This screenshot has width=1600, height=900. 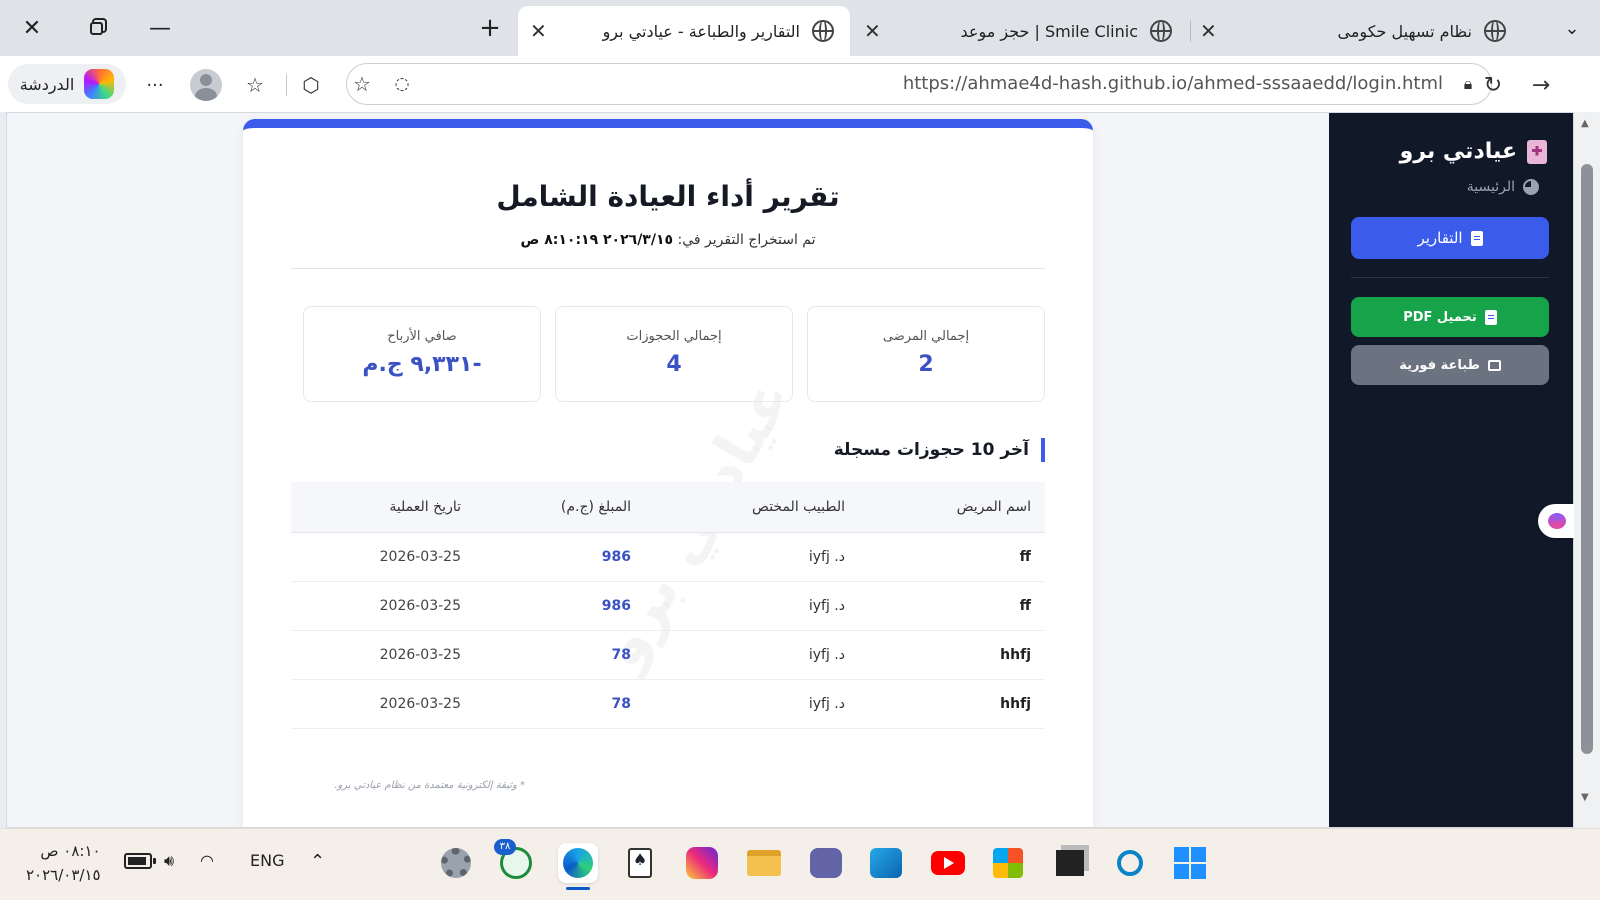 What do you see at coordinates (948, 863) in the screenshot?
I see `youtube-icon` at bounding box center [948, 863].